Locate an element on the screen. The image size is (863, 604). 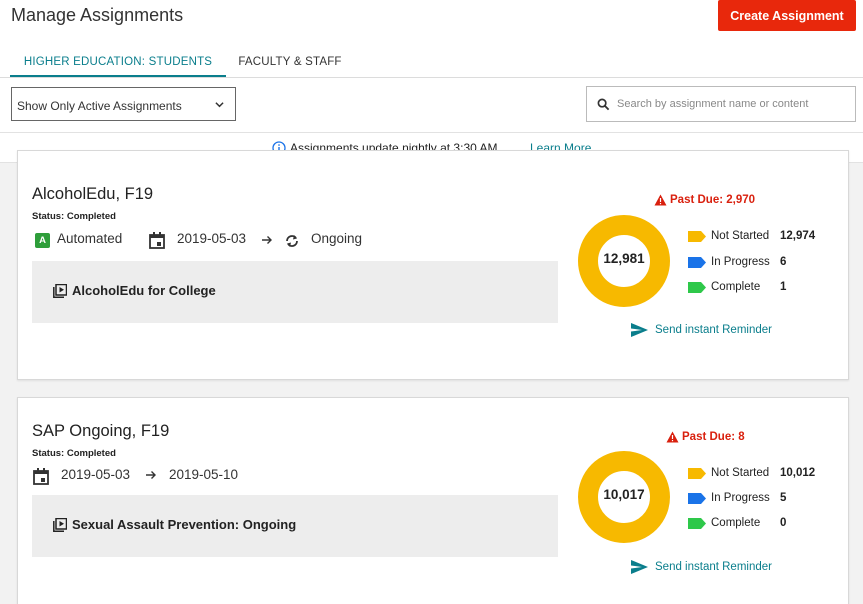
assignment-filter-select: Show Only Active Assignments is located at coordinates (123, 104).